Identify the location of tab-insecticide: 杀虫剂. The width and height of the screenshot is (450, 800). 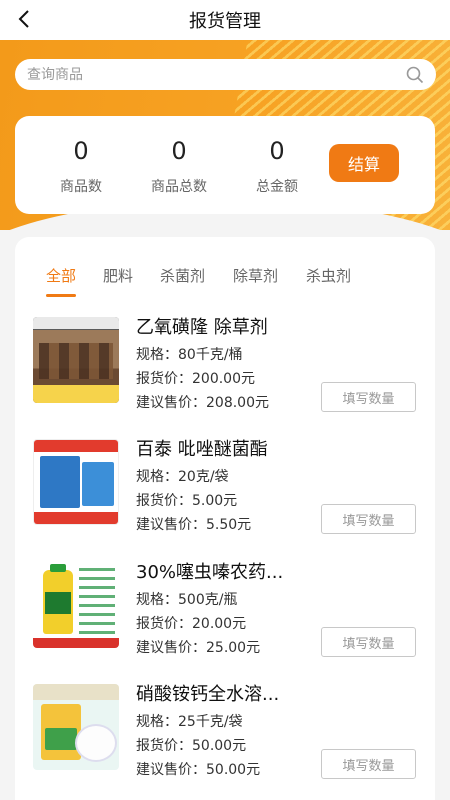
(328, 275).